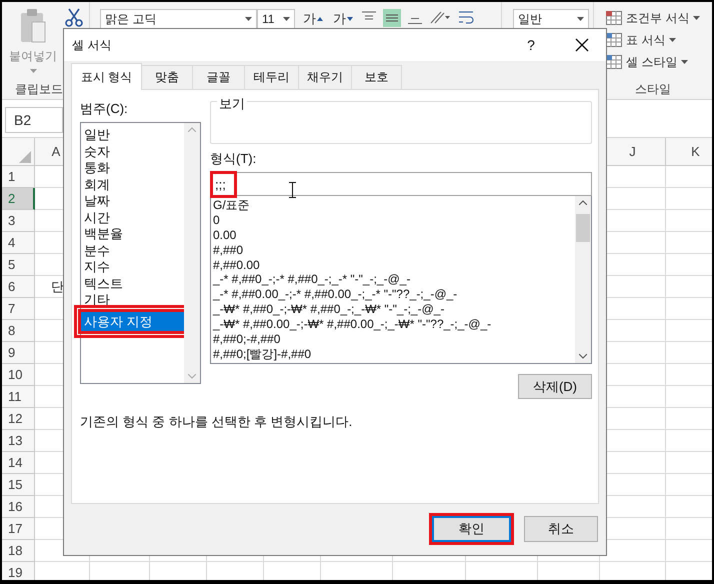  I want to click on format-item: _-₩* #,##0.00_-;-₩* #,##0.00_-;_-₩* "-"??_-;_-@_-, so click(393, 324).